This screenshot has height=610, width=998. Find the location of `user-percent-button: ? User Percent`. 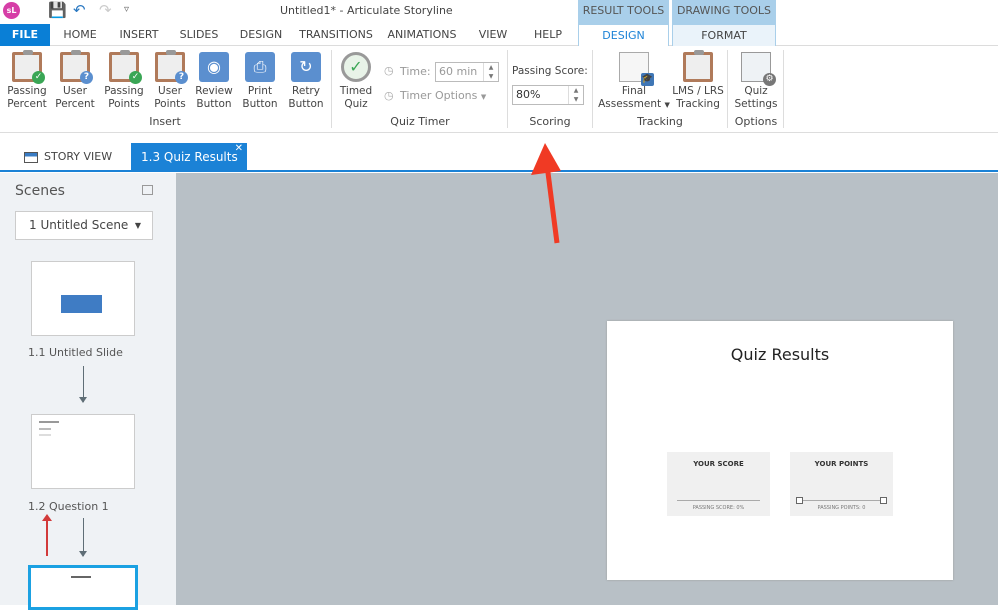

user-percent-button: ? User Percent is located at coordinates (75, 80).